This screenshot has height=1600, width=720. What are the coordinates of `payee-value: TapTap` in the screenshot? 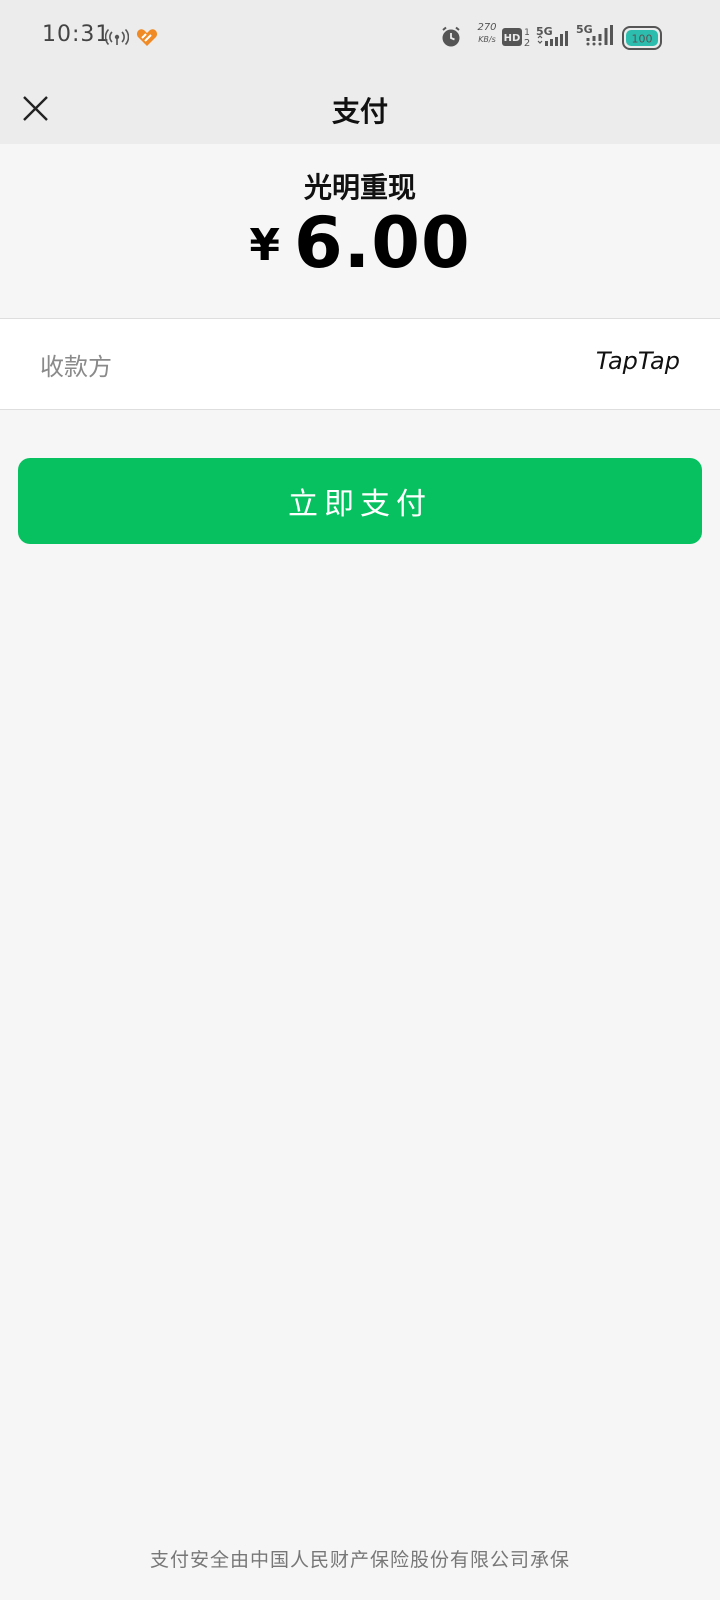 It's located at (637, 361).